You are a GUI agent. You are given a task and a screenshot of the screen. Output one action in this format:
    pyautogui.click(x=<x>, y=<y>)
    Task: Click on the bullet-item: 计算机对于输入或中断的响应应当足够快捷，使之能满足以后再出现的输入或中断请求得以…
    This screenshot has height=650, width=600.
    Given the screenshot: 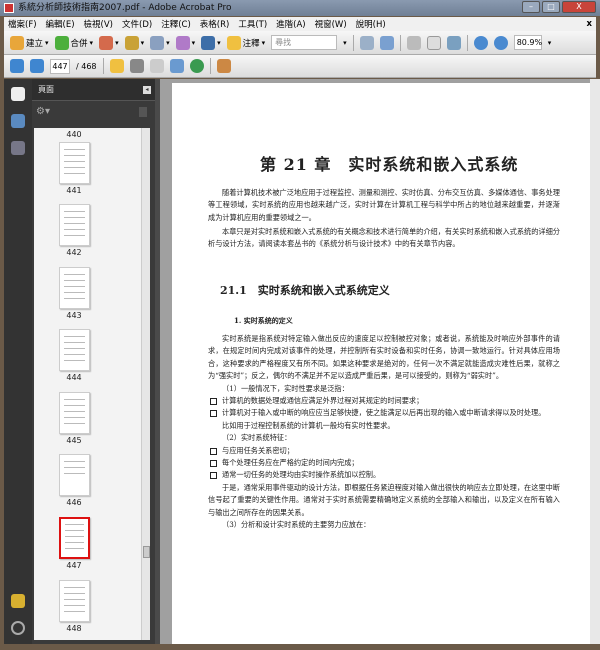 What is the action you would take?
    pyautogui.click(x=384, y=413)
    